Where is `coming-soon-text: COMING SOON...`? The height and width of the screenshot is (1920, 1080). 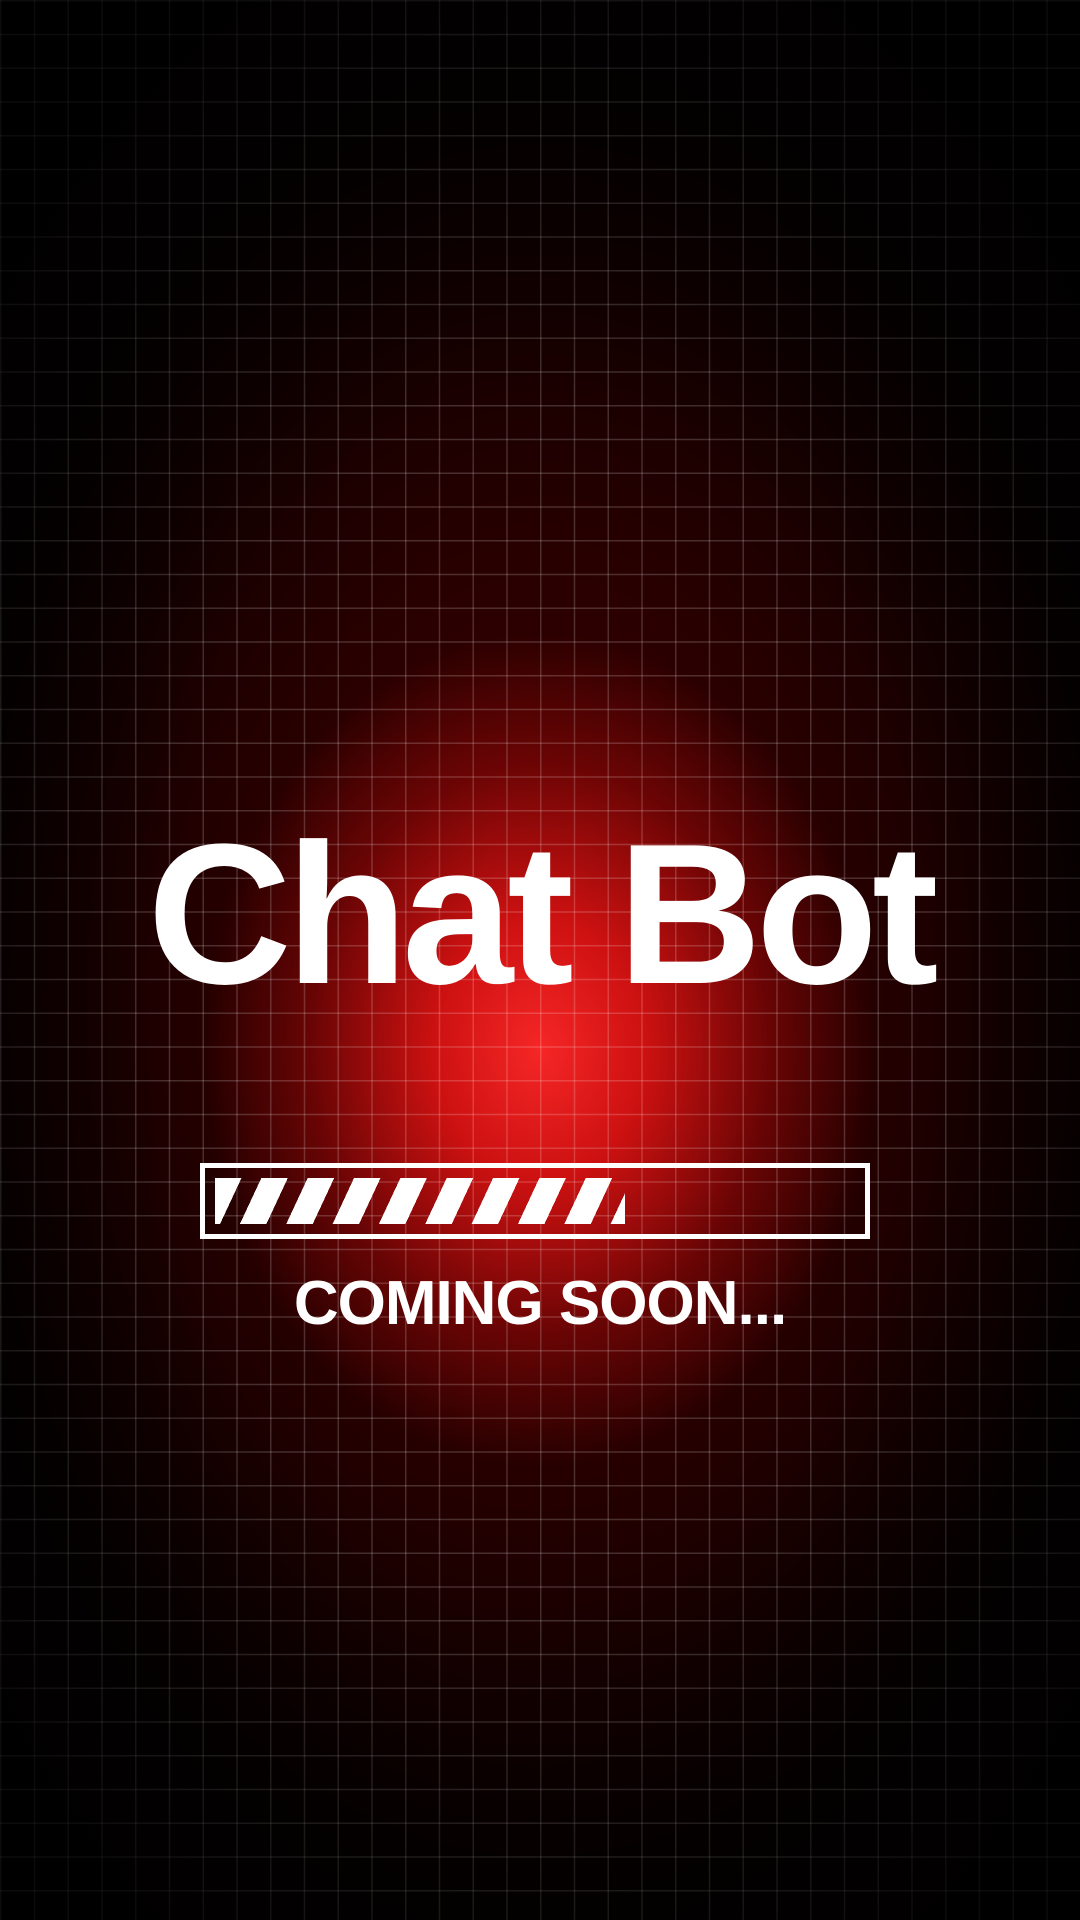 coming-soon-text: COMING SOON... is located at coordinates (540, 1303).